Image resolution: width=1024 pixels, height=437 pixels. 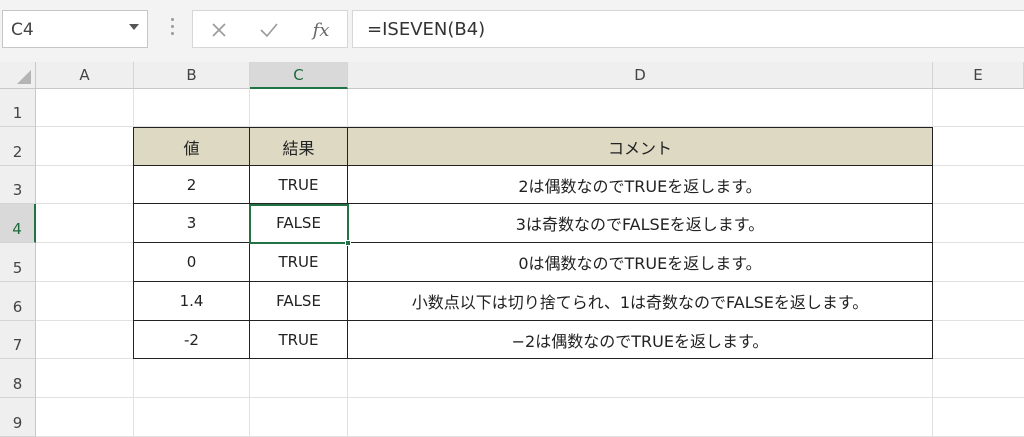 I want to click on chevron-down-icon, so click(x=134, y=27).